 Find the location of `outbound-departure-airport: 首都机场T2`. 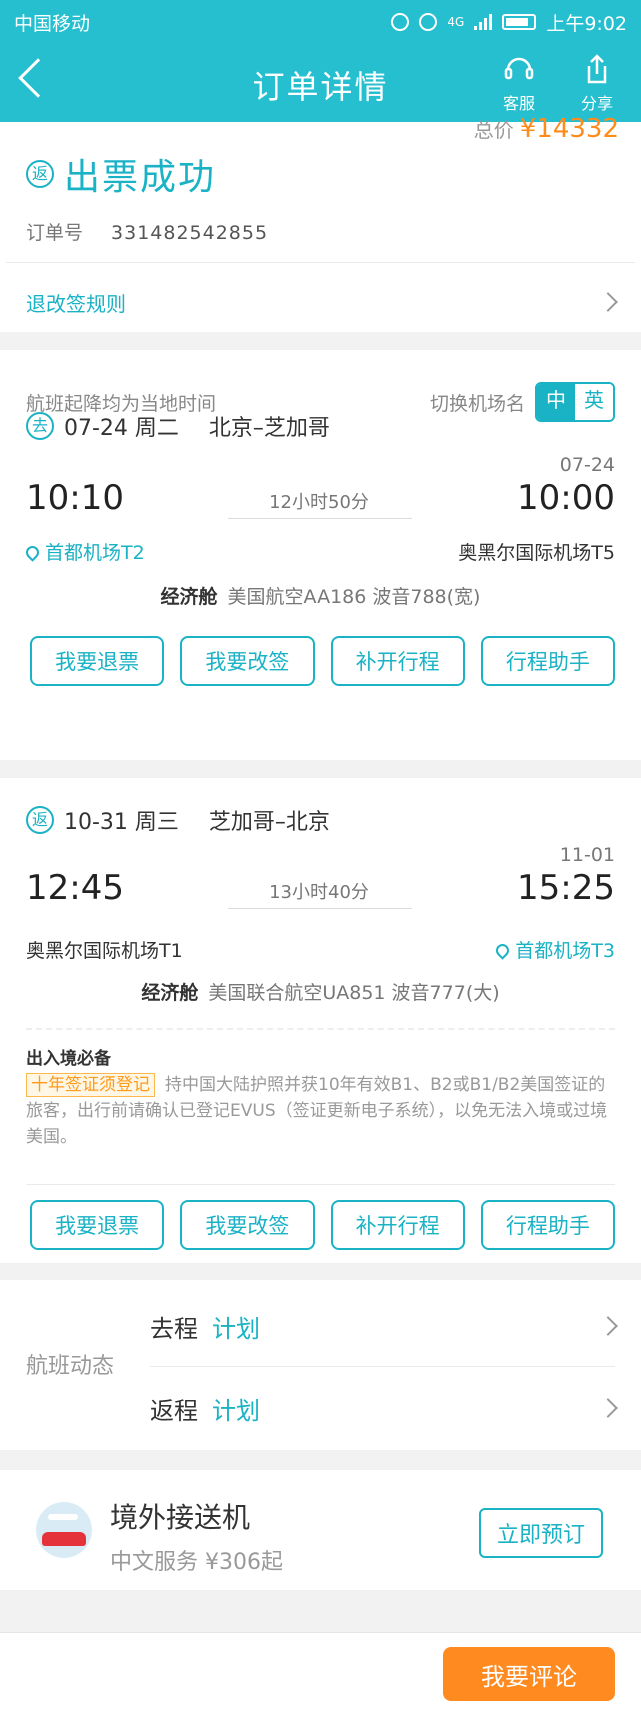

outbound-departure-airport: 首都机场T2 is located at coordinates (84, 551).